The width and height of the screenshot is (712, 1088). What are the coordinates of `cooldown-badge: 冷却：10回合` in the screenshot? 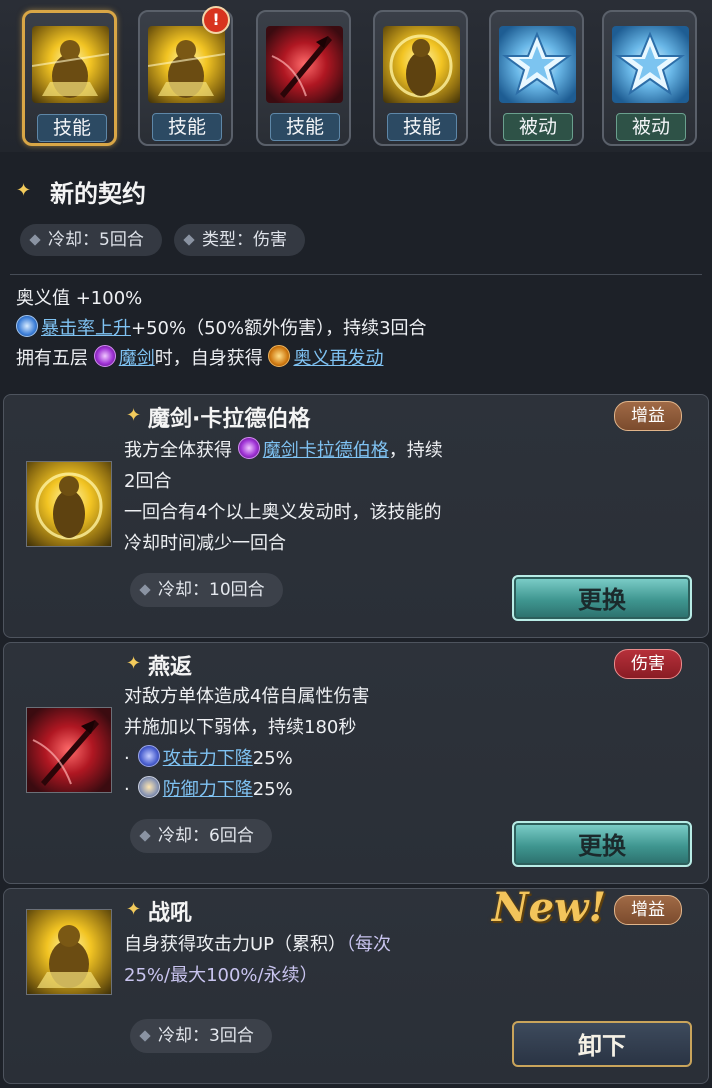 It's located at (206, 590).